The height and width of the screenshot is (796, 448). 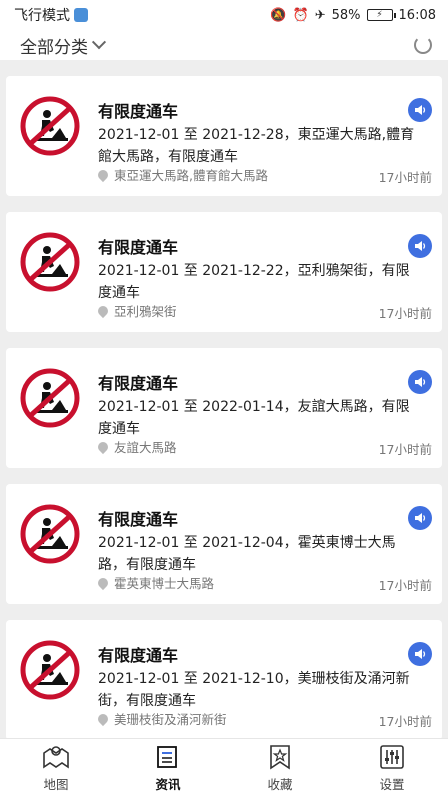 I want to click on item-location: 美珊枝街及涌河新街, so click(x=161, y=718).